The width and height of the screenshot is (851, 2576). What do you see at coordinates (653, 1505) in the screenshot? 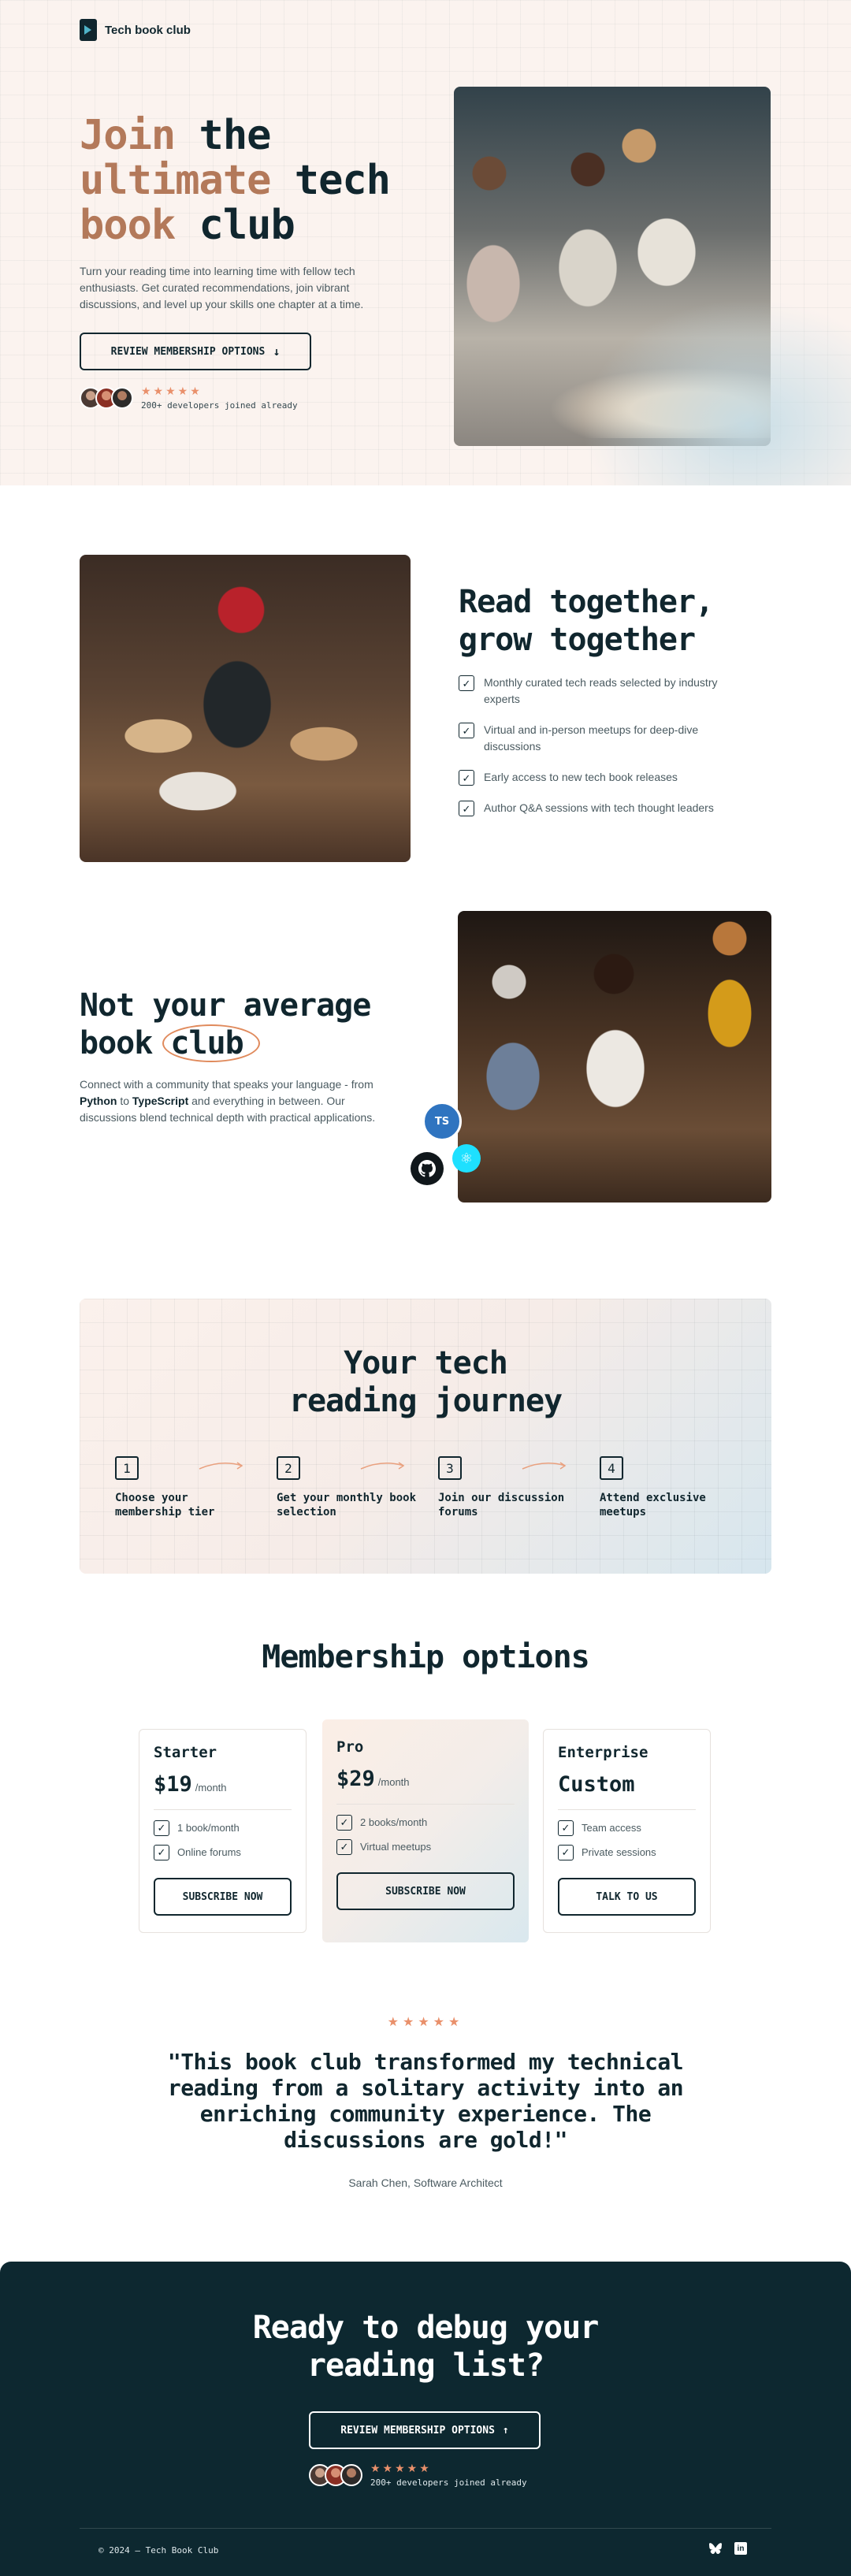
I see `step-label: Attend exclusive meetups` at bounding box center [653, 1505].